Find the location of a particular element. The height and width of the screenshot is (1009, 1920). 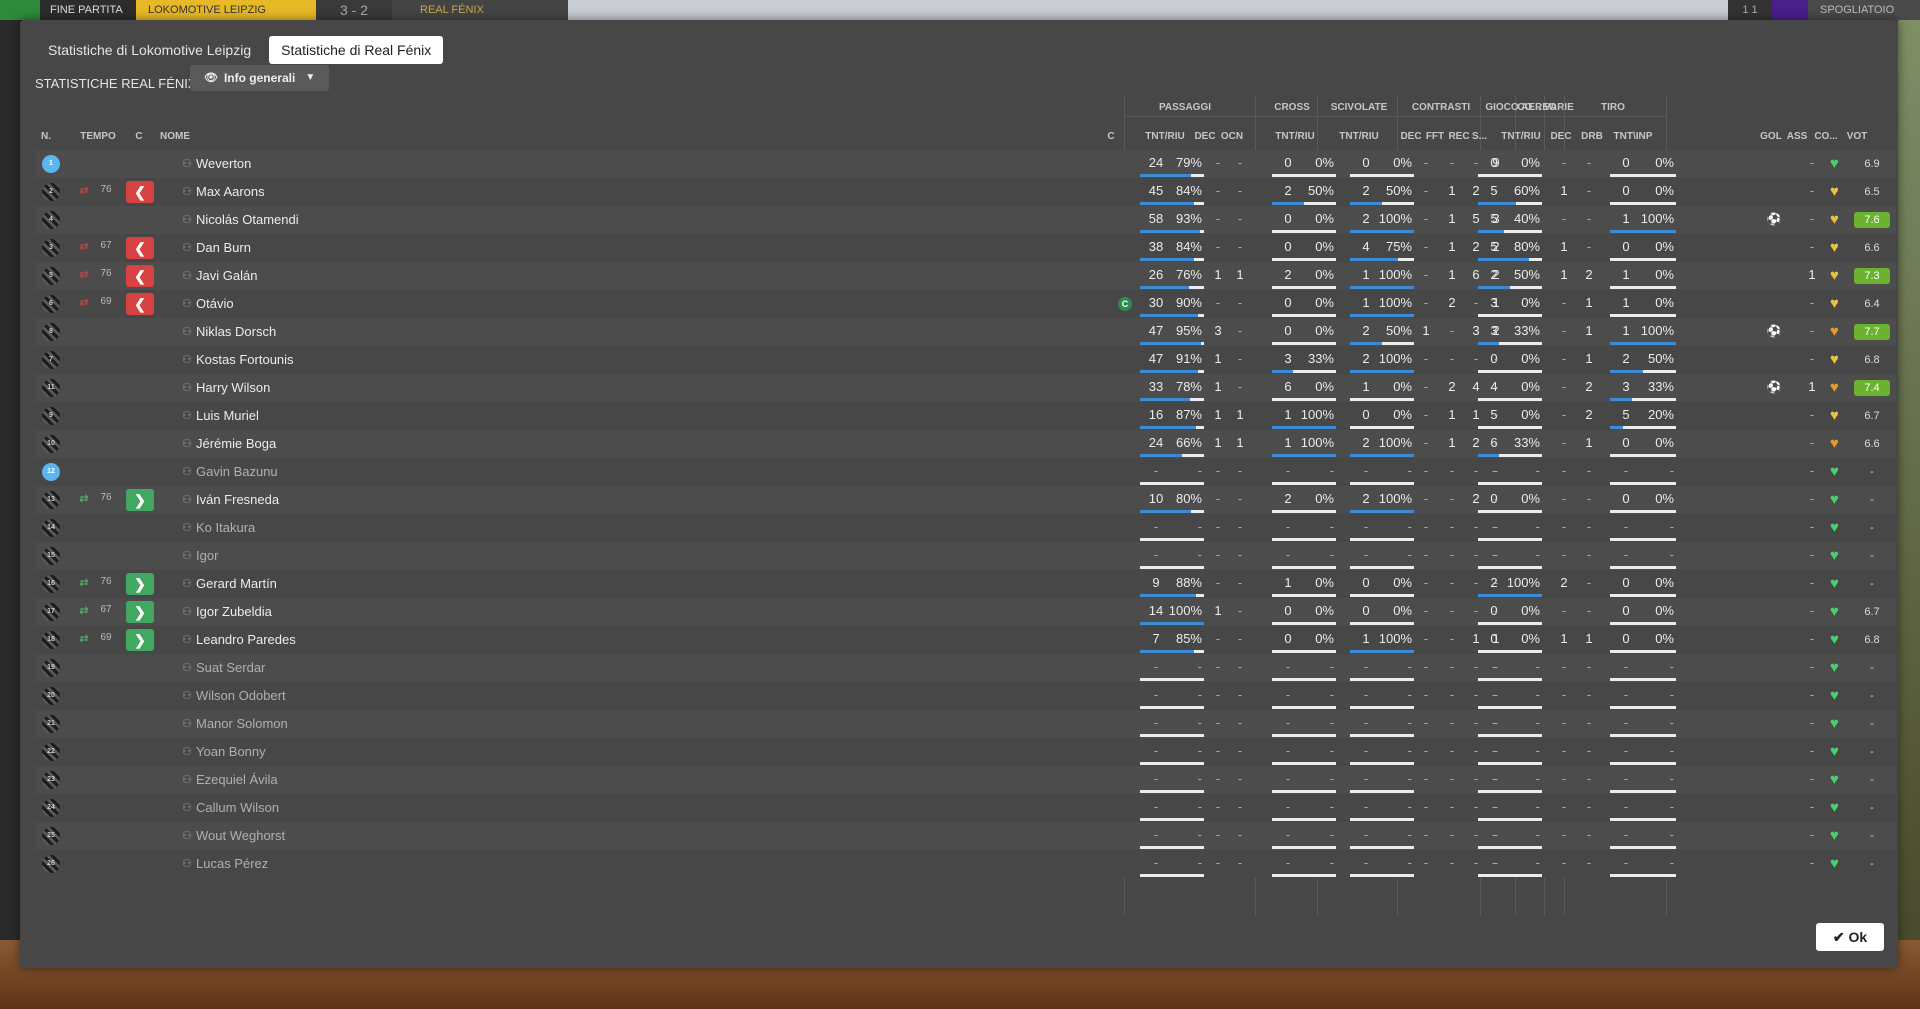

player-name: Harry Wilson is located at coordinates (233, 387).